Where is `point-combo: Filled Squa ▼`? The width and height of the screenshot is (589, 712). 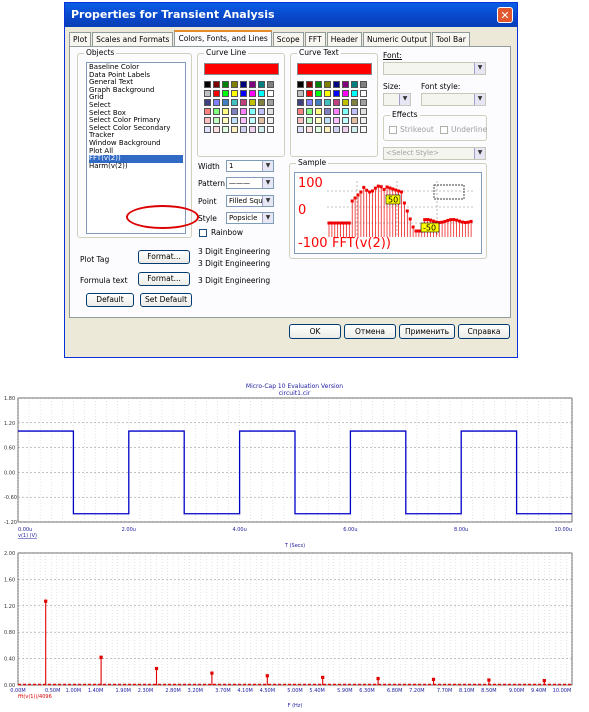 point-combo: Filled Squa ▼ is located at coordinates (250, 201).